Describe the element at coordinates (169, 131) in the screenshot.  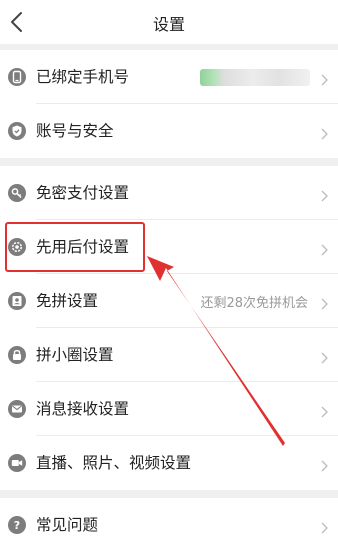
I see `account-security-row: 账号与安全` at that location.